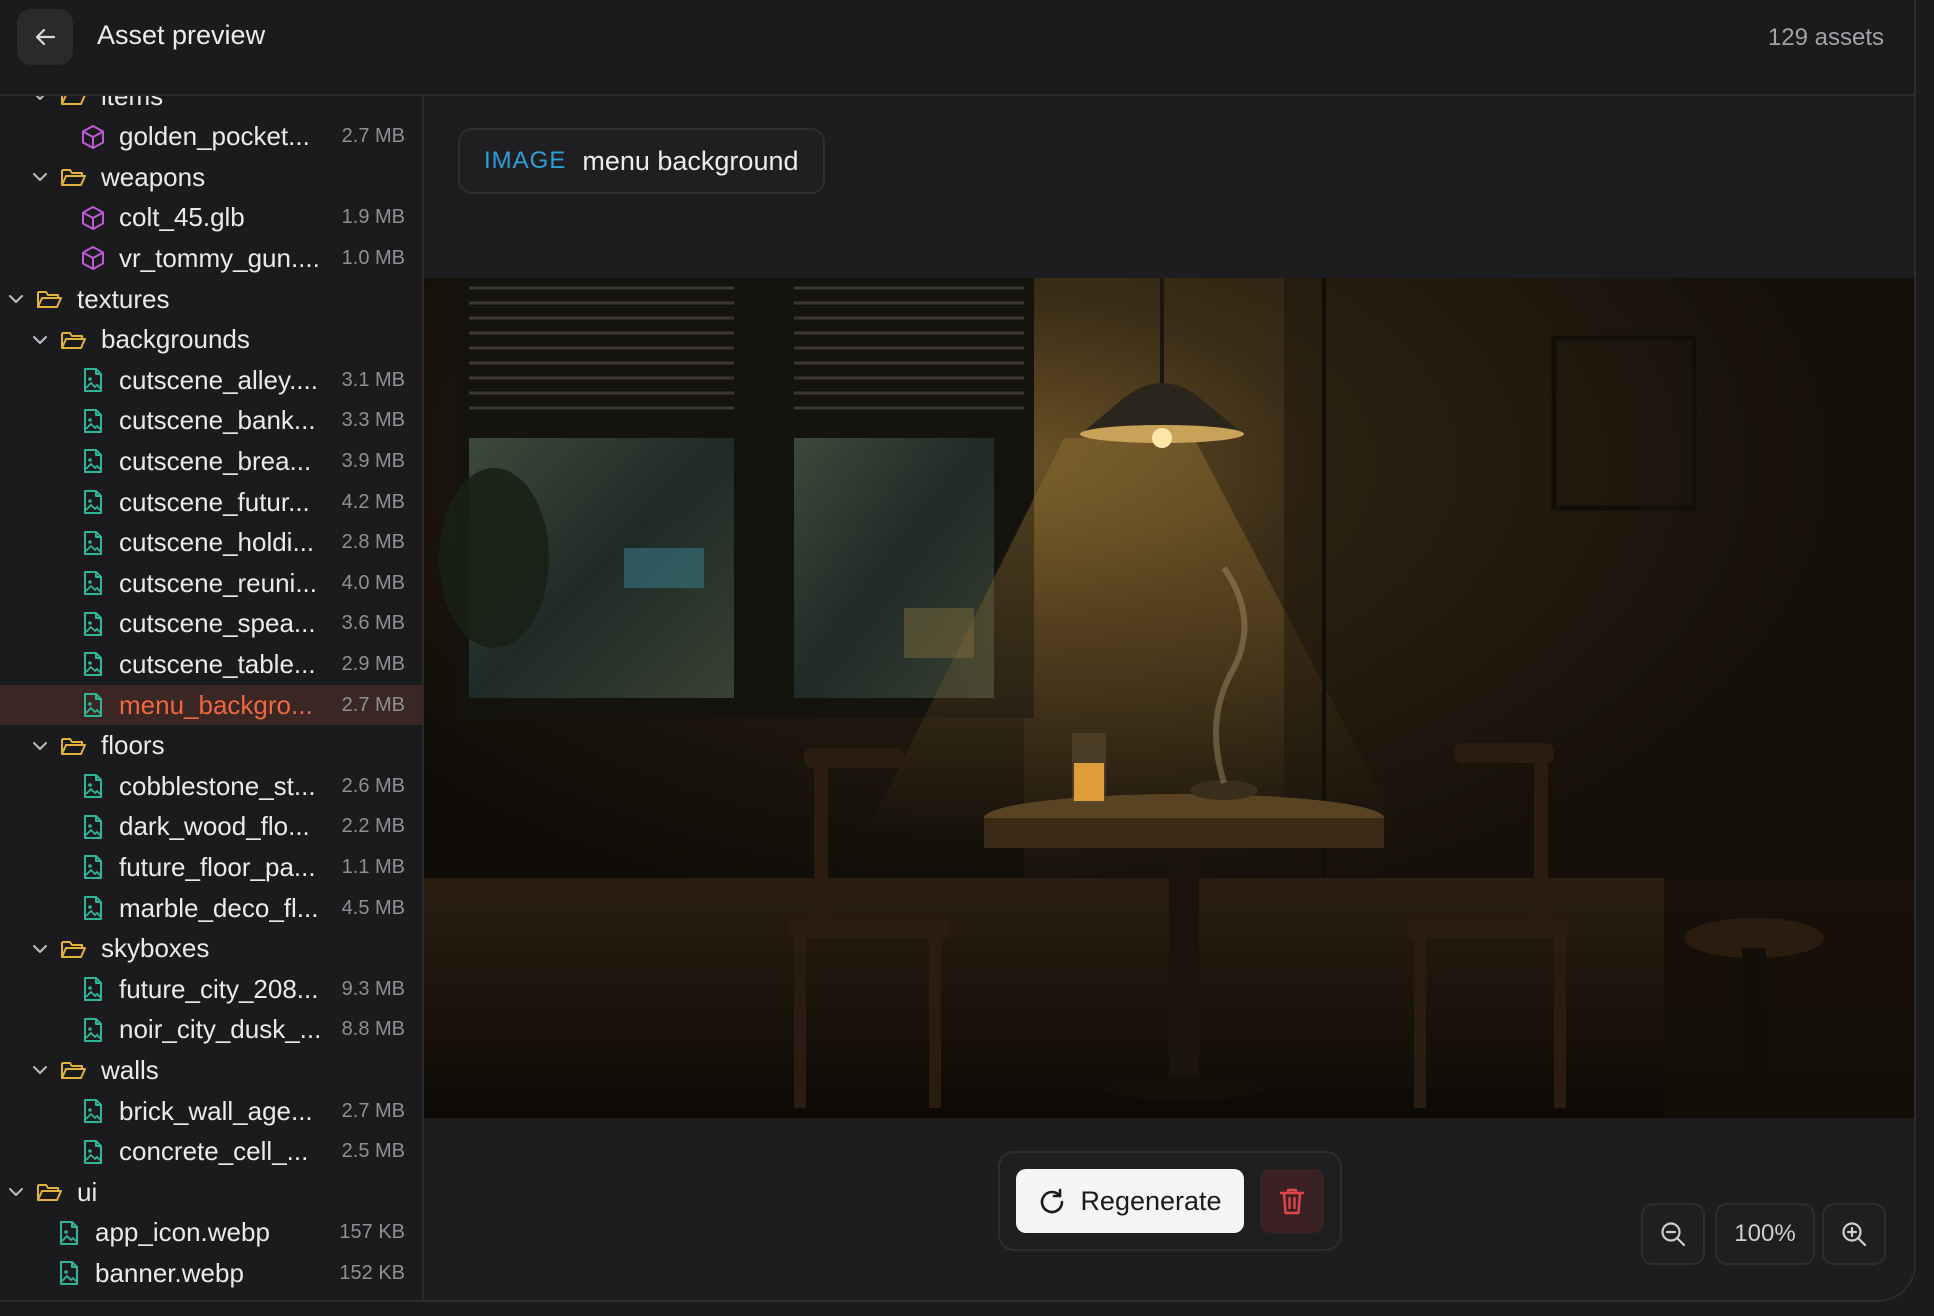 This screenshot has height=1316, width=1934. I want to click on delete-button, so click(1292, 1201).